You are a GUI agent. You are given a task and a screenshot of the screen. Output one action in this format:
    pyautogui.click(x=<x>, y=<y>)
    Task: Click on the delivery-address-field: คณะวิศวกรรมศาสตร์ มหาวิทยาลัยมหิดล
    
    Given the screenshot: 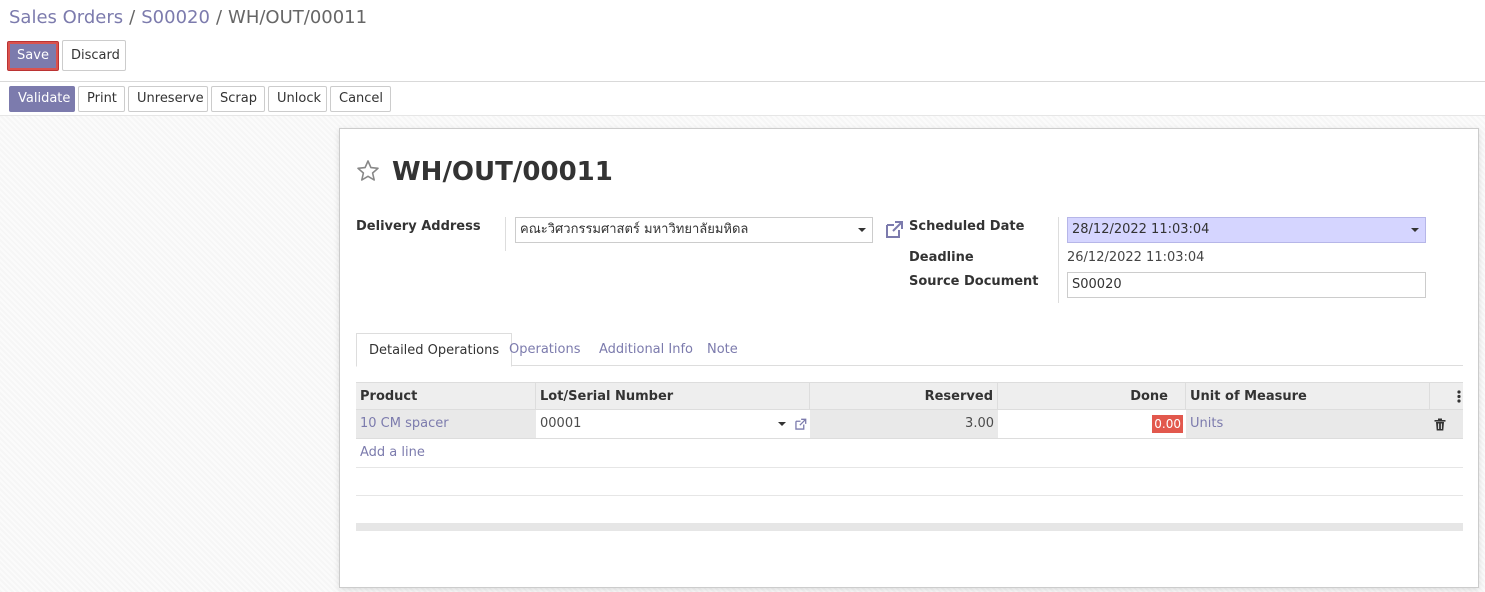 What is the action you would take?
    pyautogui.click(x=694, y=230)
    